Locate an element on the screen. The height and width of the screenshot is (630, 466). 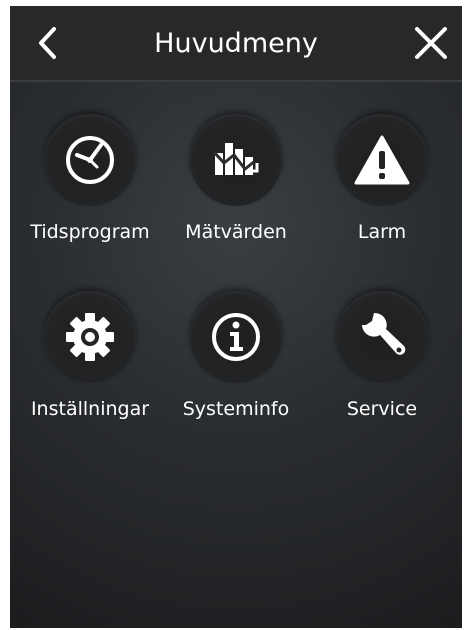
gear-icon is located at coordinates (90, 337).